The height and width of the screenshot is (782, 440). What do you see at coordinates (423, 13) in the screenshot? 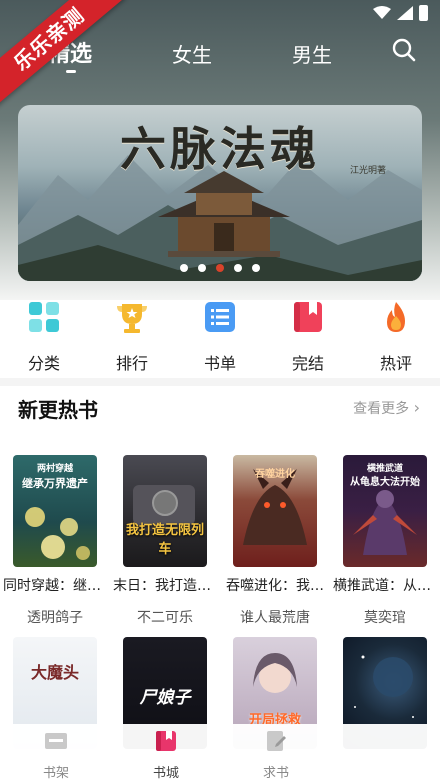
I see `battery-icon` at bounding box center [423, 13].